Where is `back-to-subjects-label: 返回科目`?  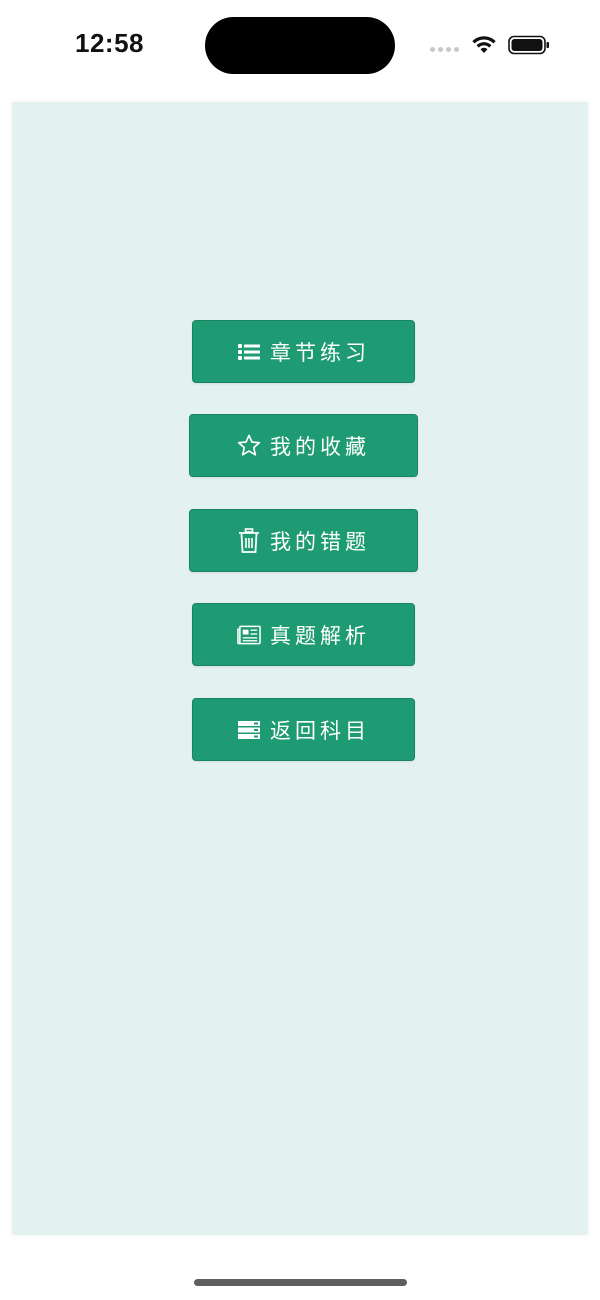
back-to-subjects-label: 返回科目 is located at coordinates (320, 730).